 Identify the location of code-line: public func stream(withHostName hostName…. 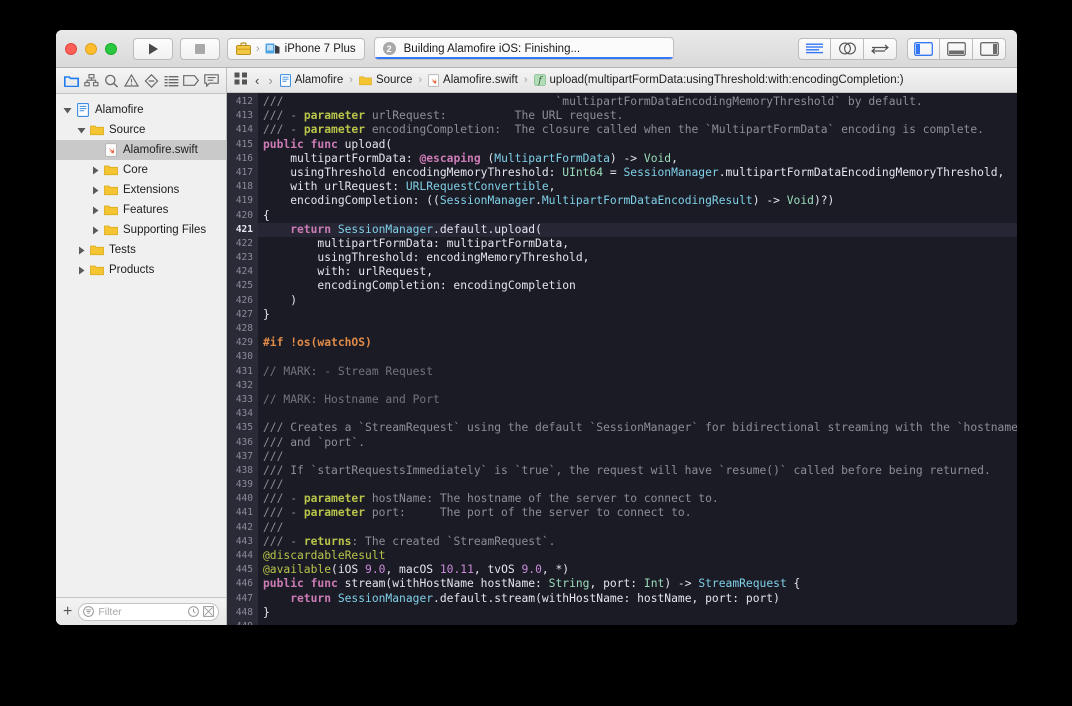
(637, 584).